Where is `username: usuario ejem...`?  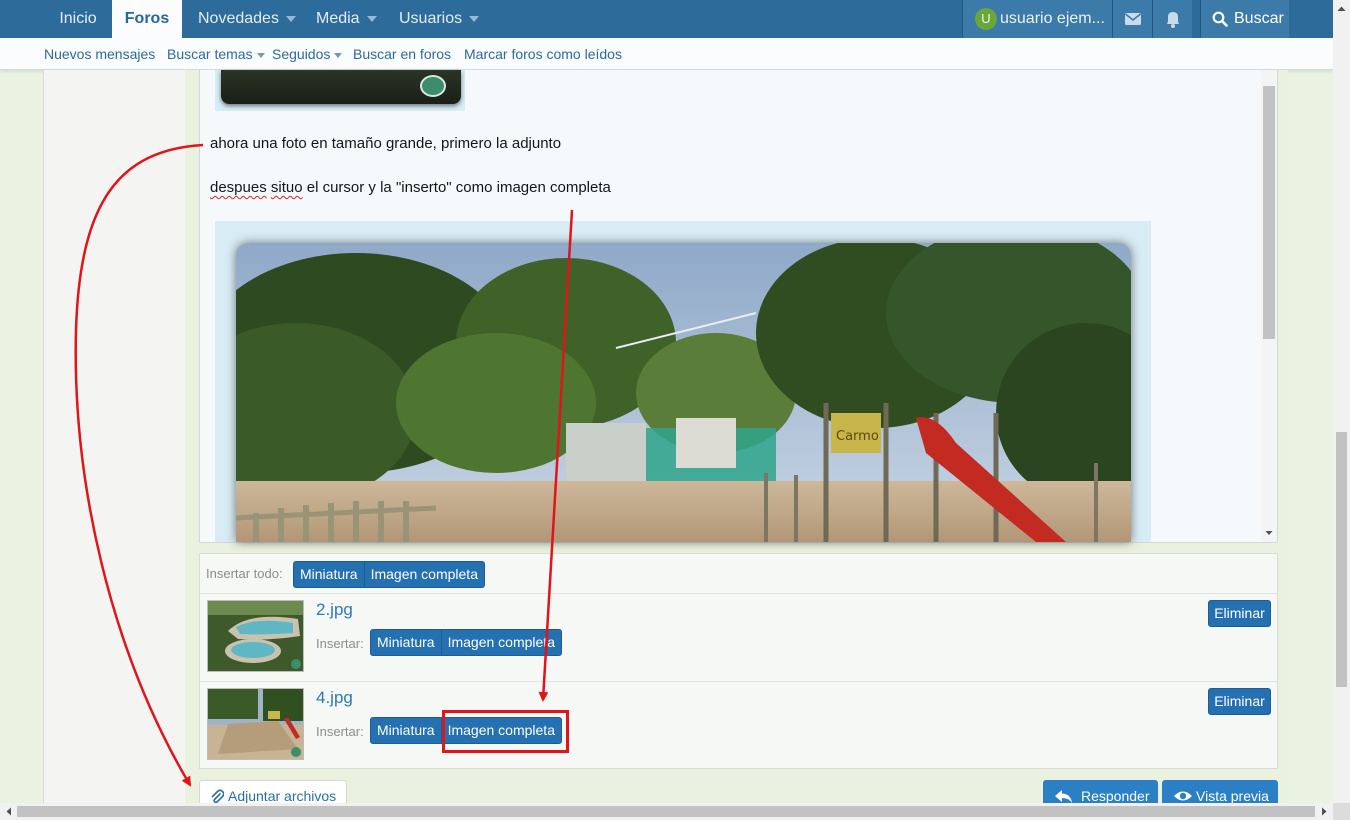
username: usuario ejem... is located at coordinates (1052, 18).